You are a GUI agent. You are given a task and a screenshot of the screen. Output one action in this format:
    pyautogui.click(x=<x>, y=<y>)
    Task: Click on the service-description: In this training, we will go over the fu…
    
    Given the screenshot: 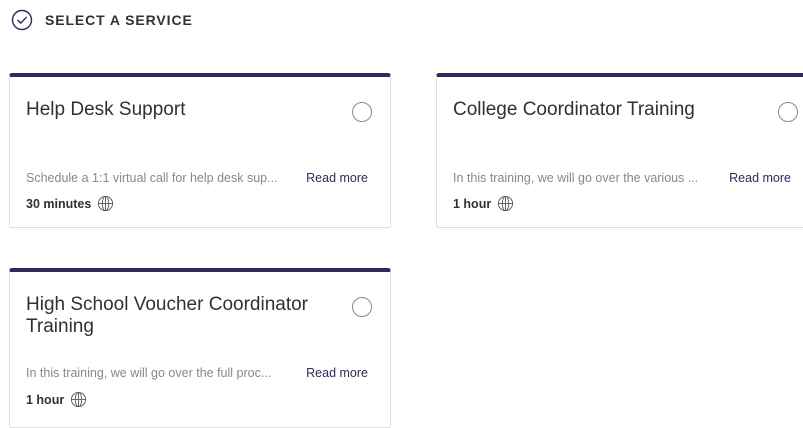 What is the action you would take?
    pyautogui.click(x=149, y=373)
    